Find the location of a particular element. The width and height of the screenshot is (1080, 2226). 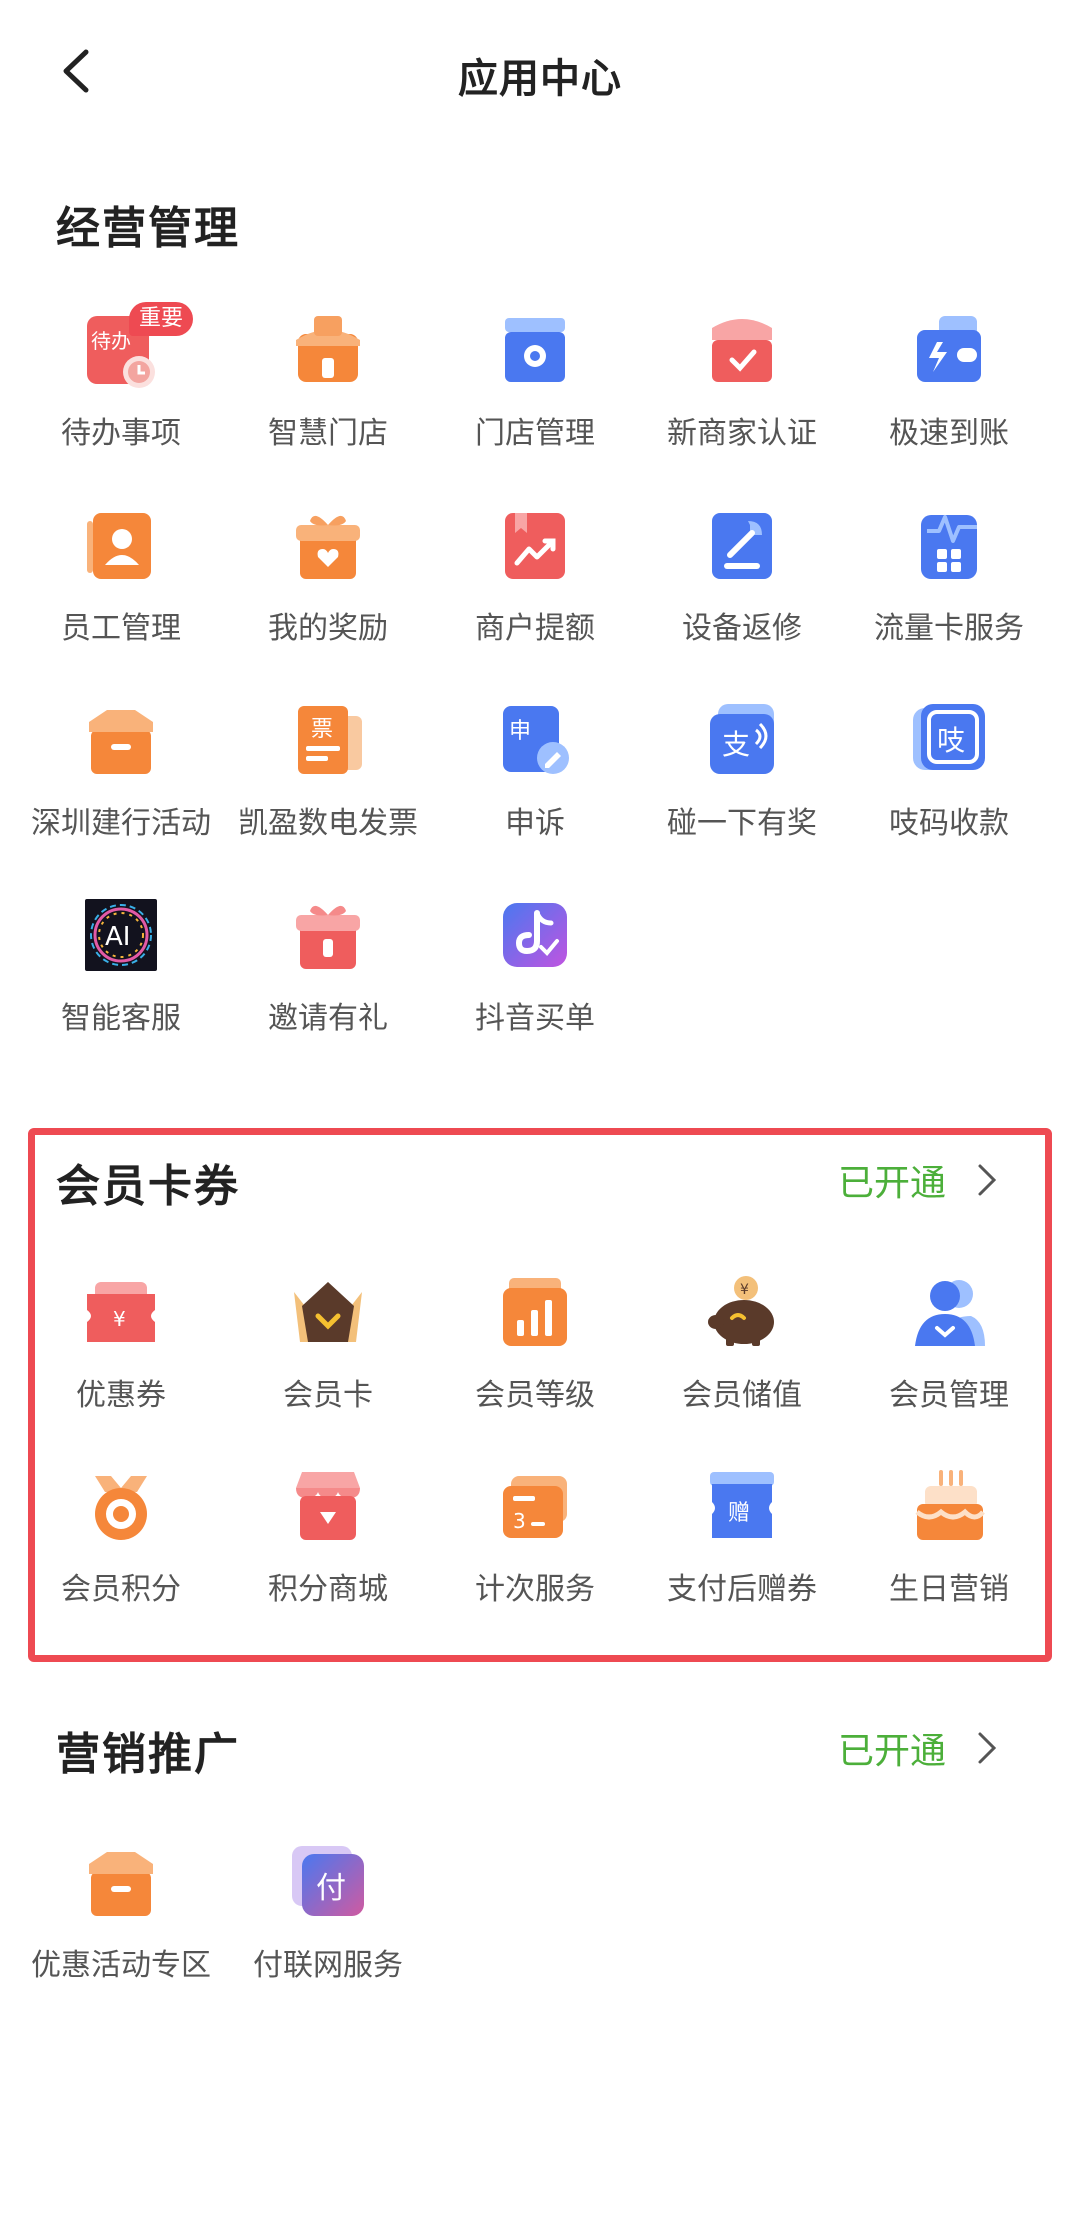

app-item-ai-service: AI 智能客服 is located at coordinates (121, 970).